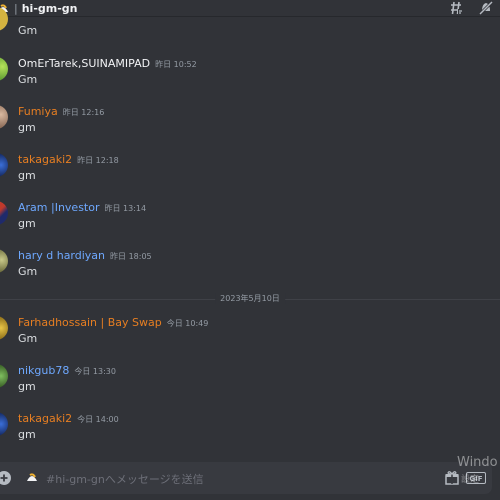  I want to click on gift-icon, so click(452, 478).